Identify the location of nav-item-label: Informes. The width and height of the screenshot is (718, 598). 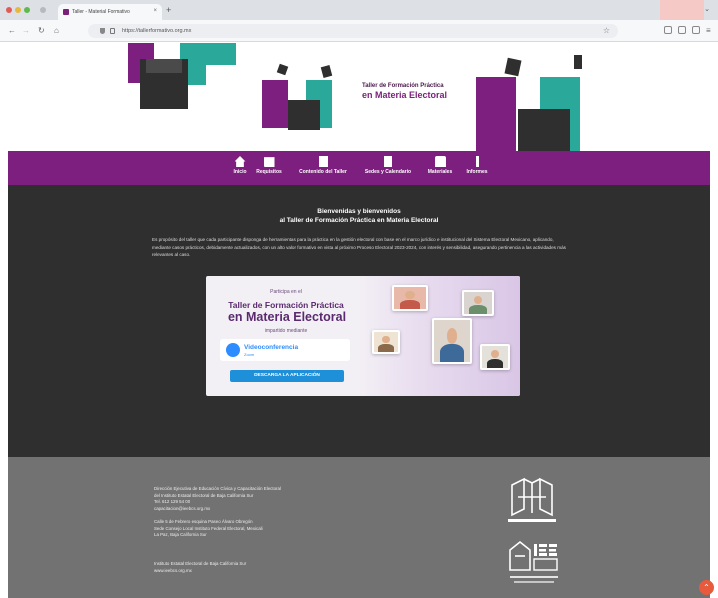
(477, 172).